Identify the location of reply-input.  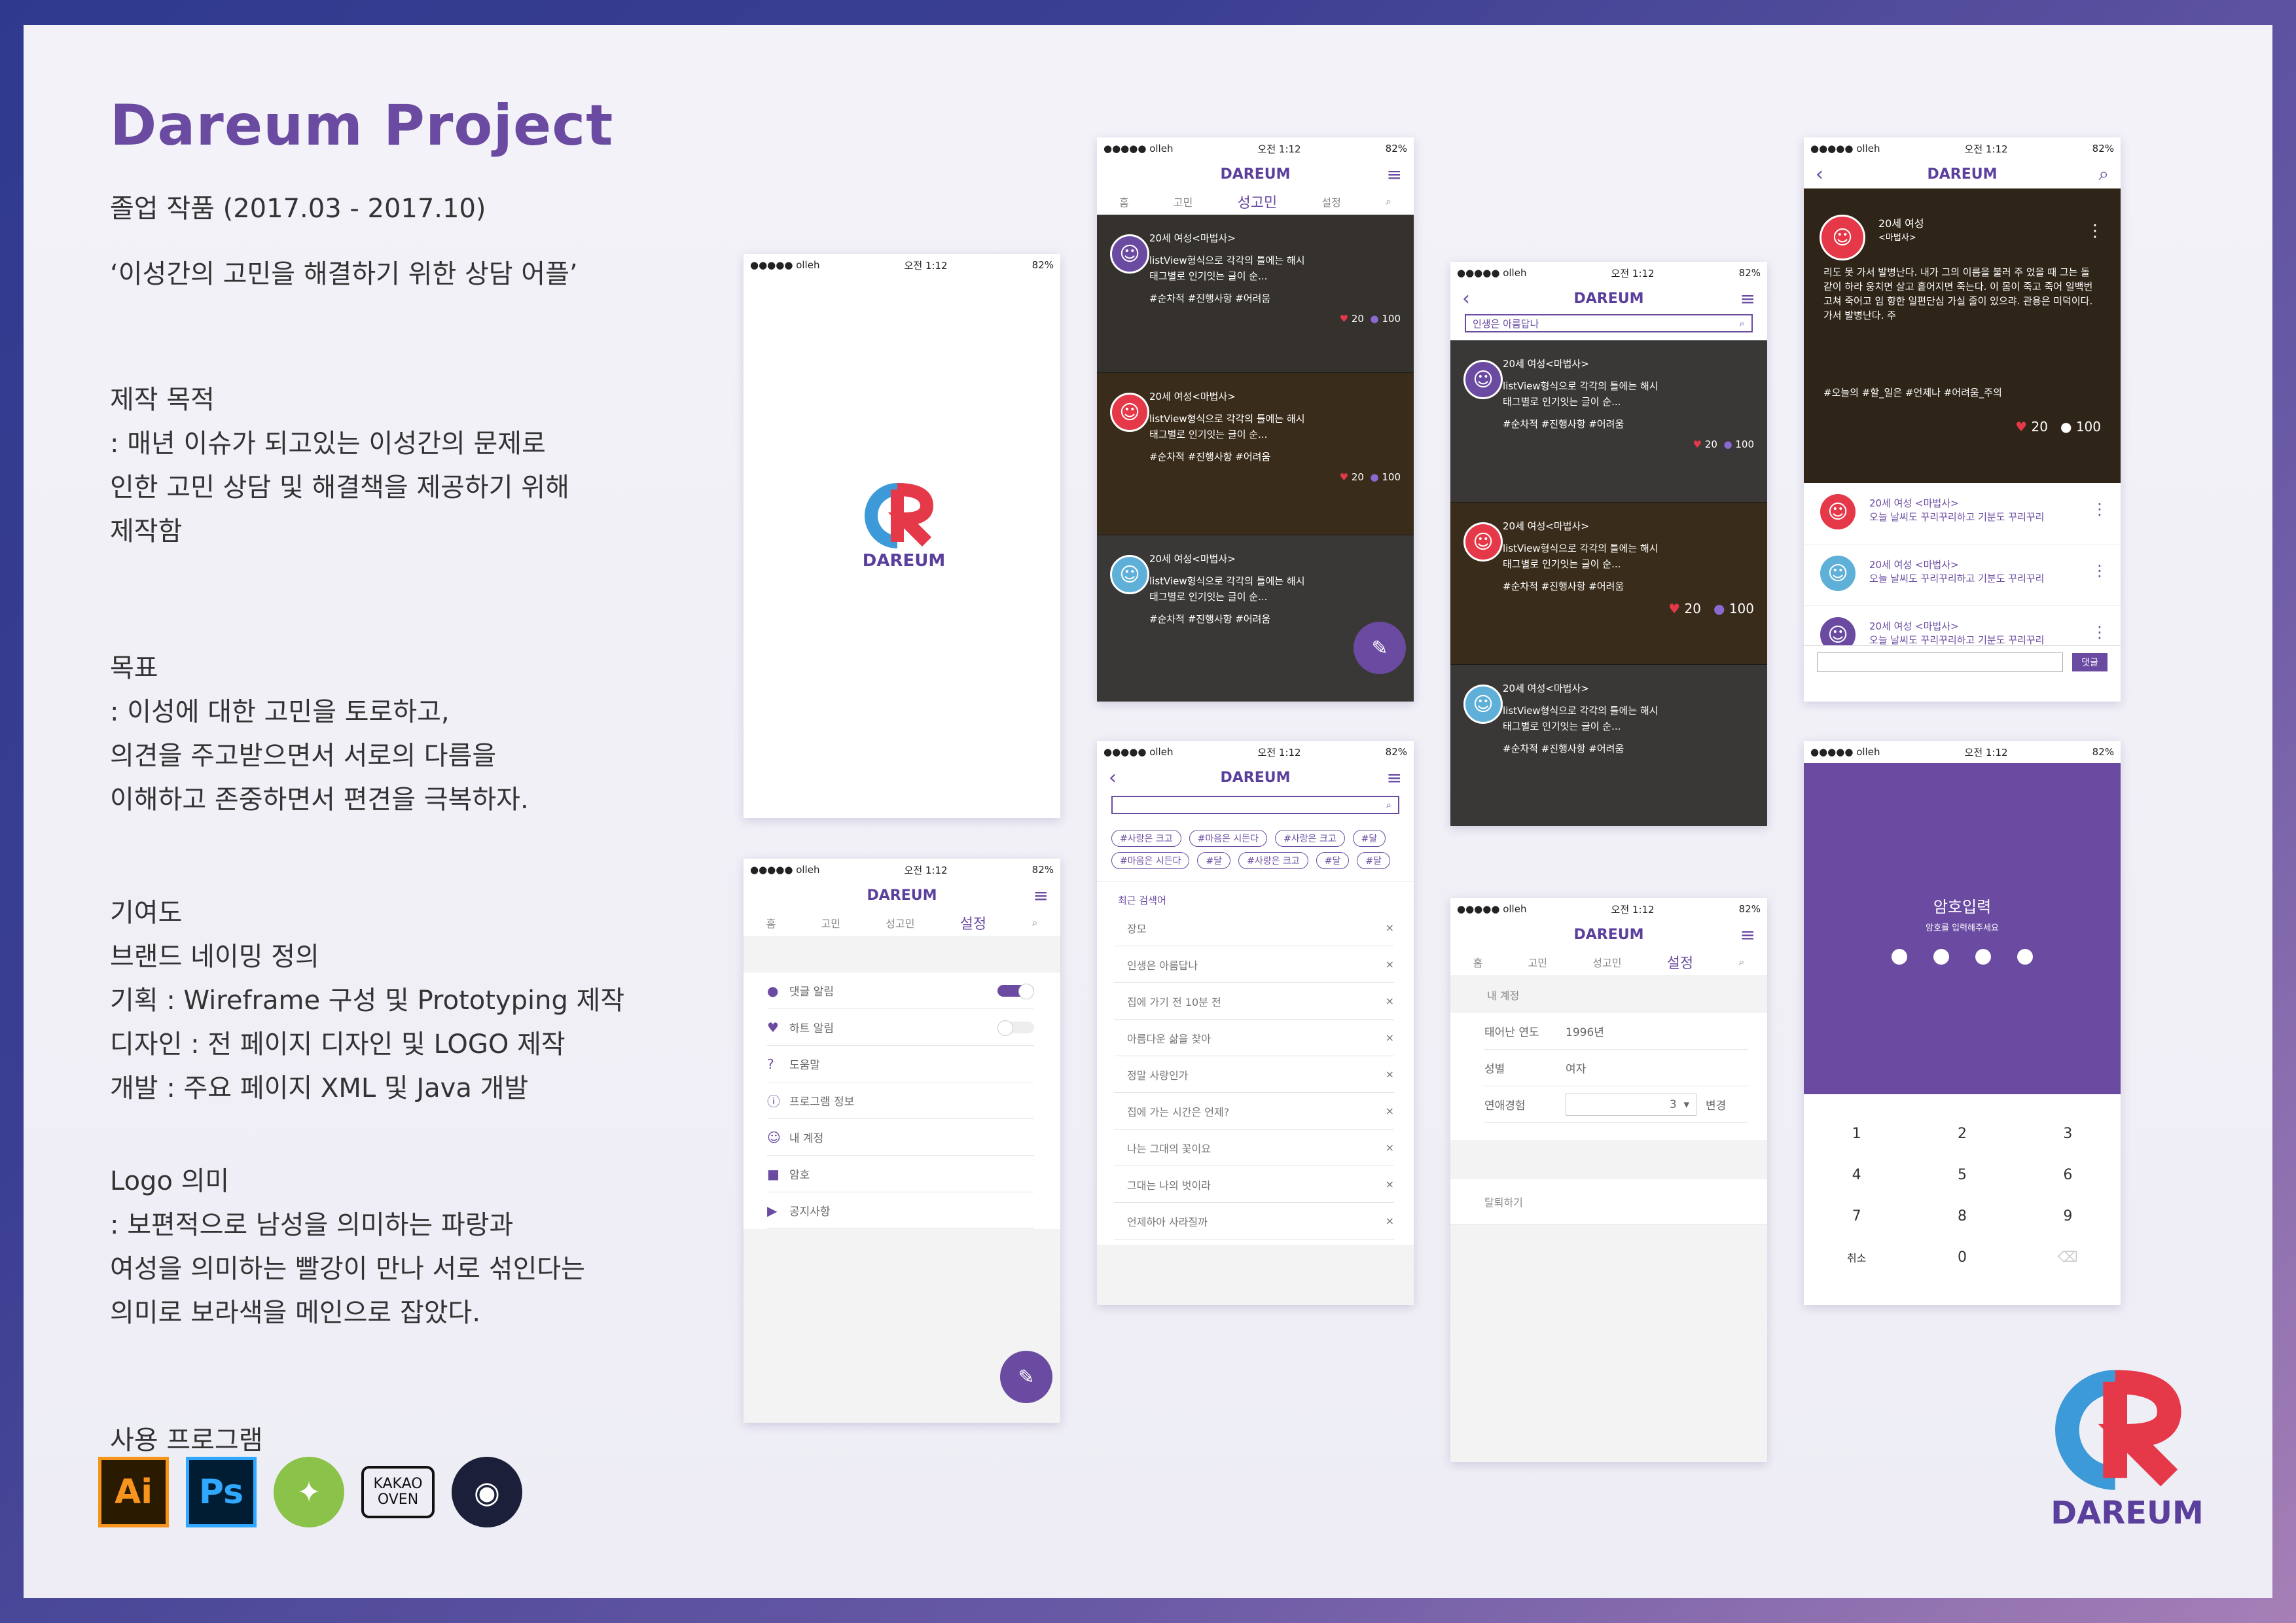
(1940, 662).